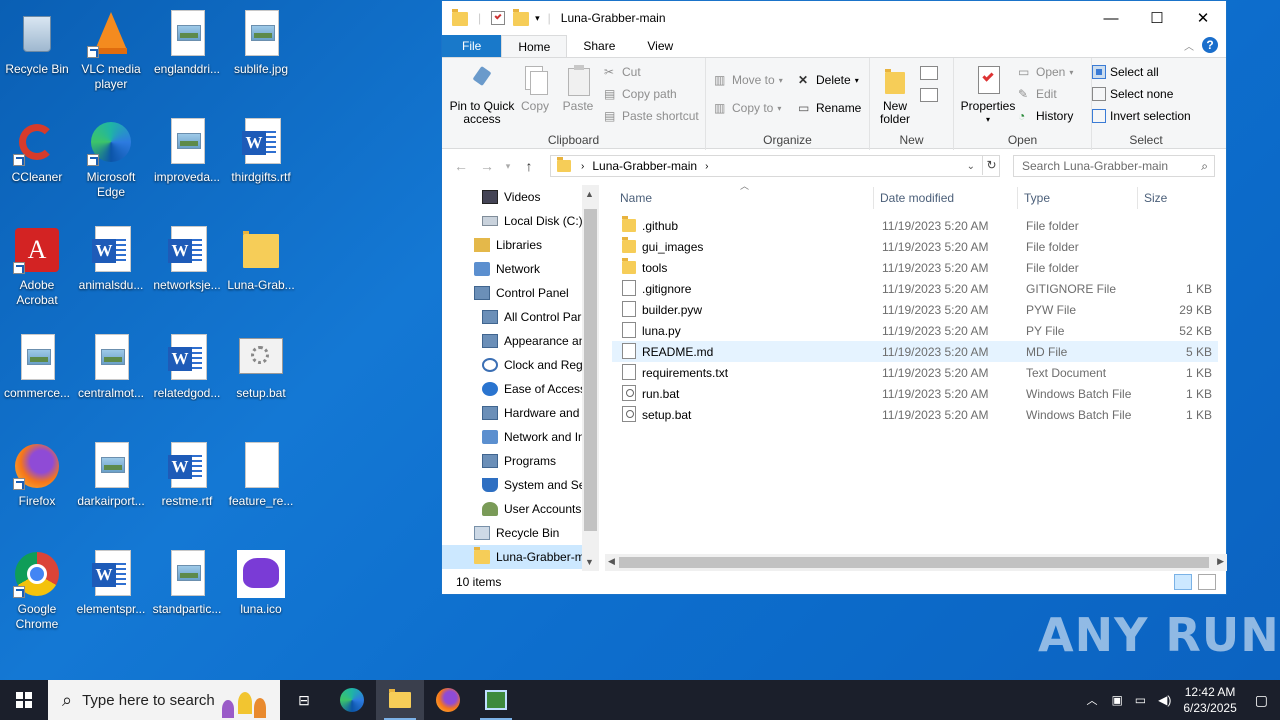 The image size is (1280, 720). Describe the element at coordinates (578, 88) in the screenshot. I see `paste-button: Paste` at that location.